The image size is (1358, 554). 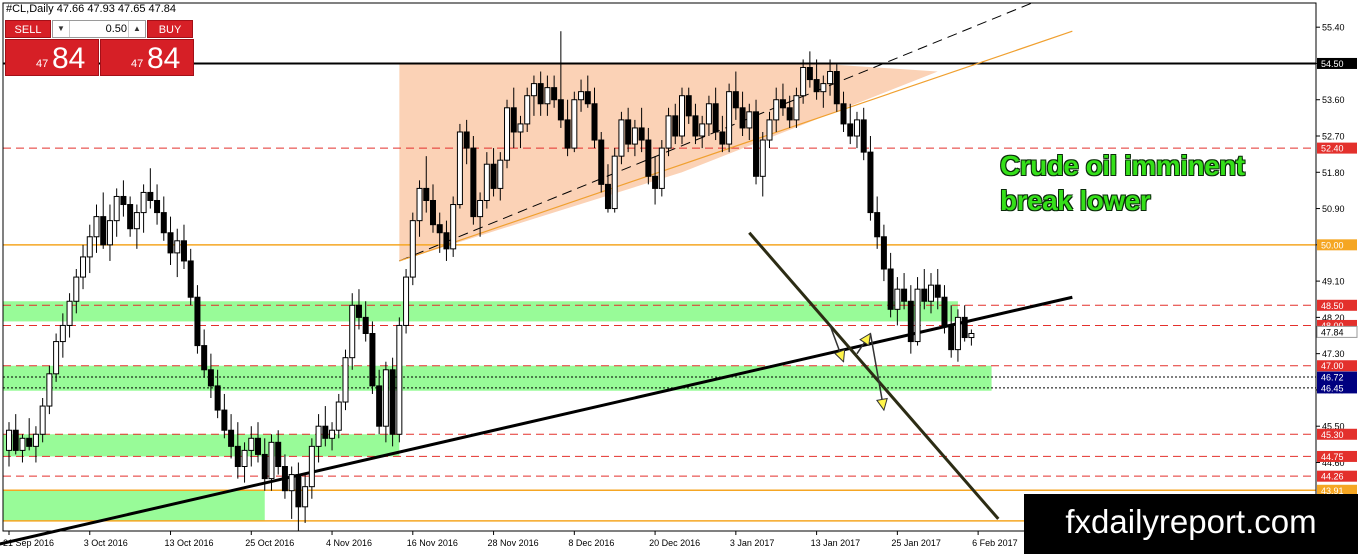 What do you see at coordinates (1332, 245) in the screenshot?
I see `level-label-text: 50.00` at bounding box center [1332, 245].